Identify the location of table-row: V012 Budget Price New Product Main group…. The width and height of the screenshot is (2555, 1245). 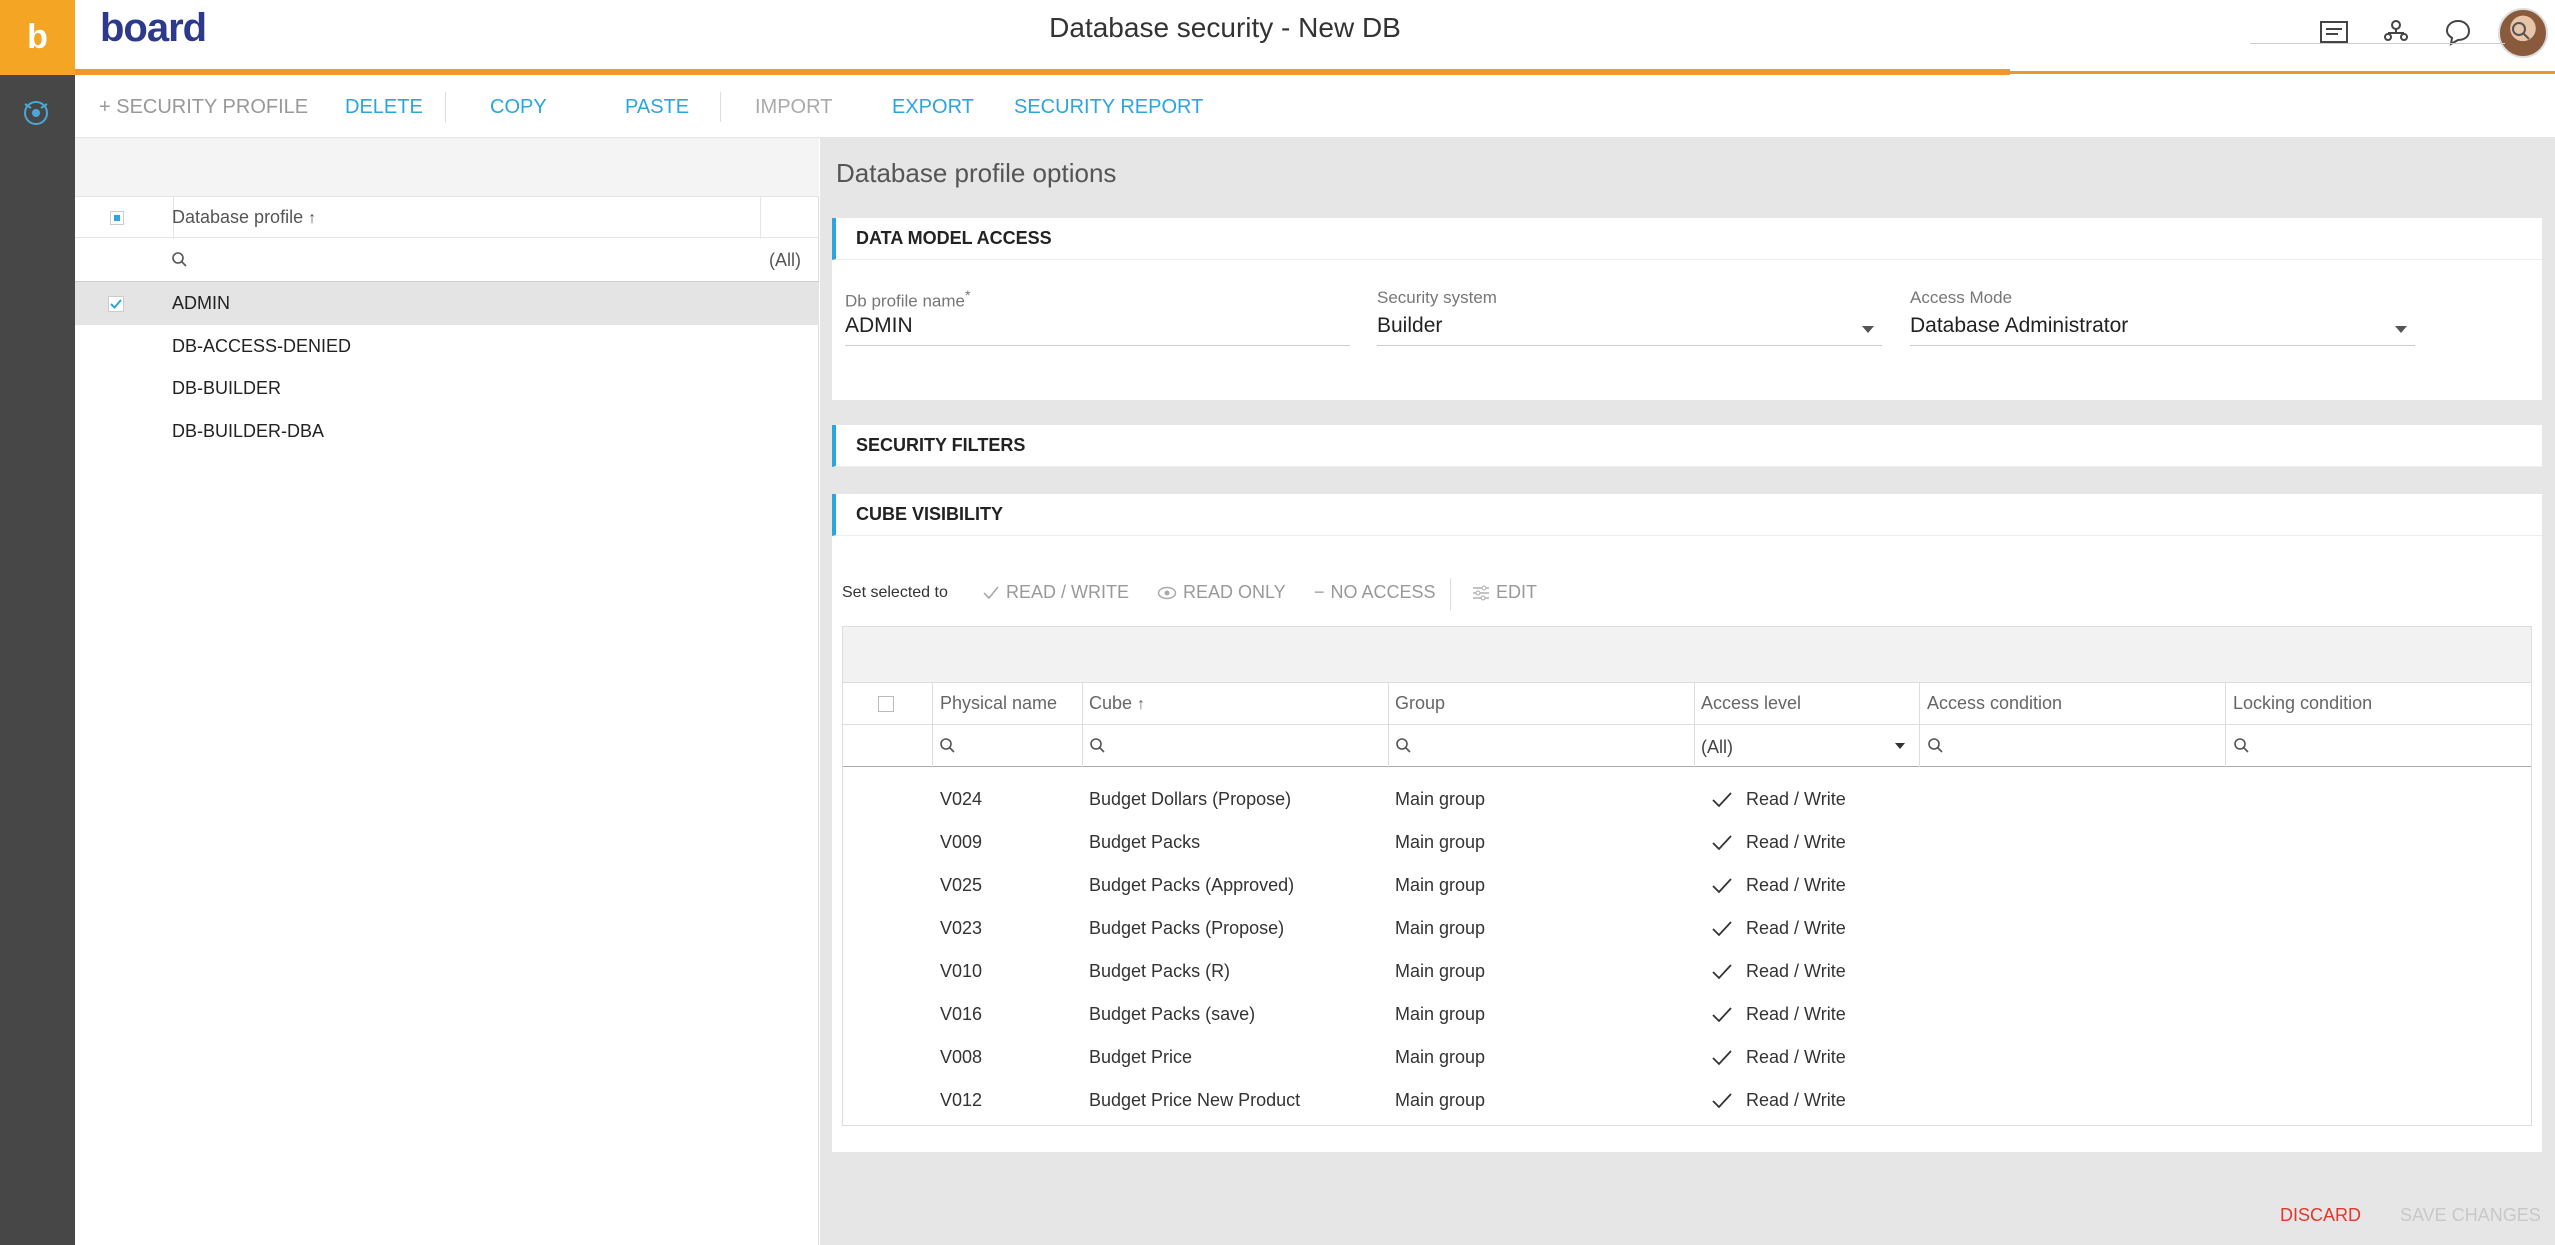
(1687, 1099).